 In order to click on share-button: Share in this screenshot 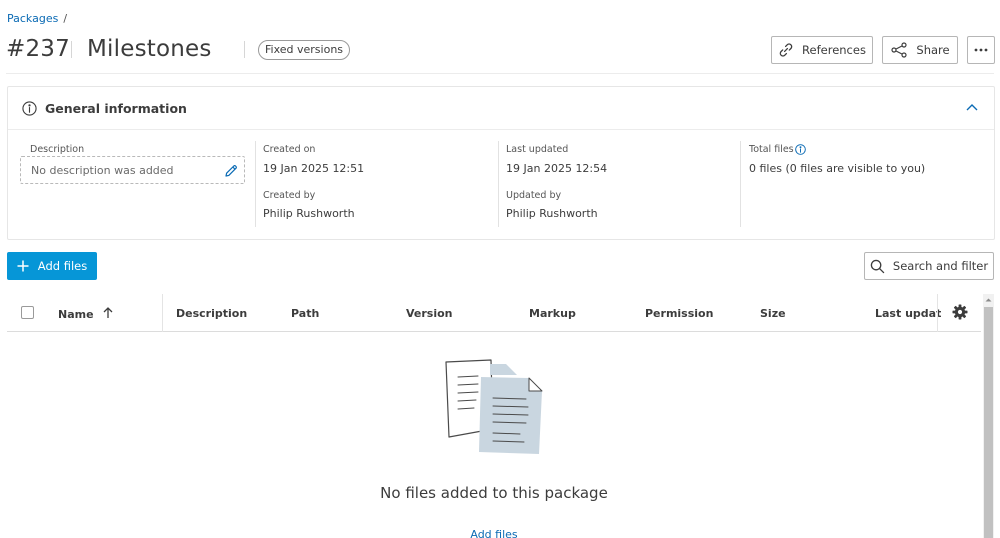, I will do `click(920, 50)`.